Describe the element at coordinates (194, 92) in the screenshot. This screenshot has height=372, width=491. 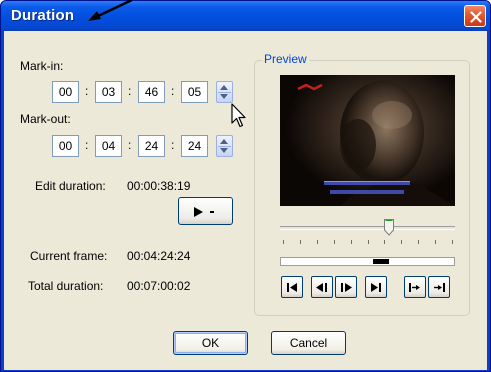
I see `mark-in-frames-field: 05` at that location.